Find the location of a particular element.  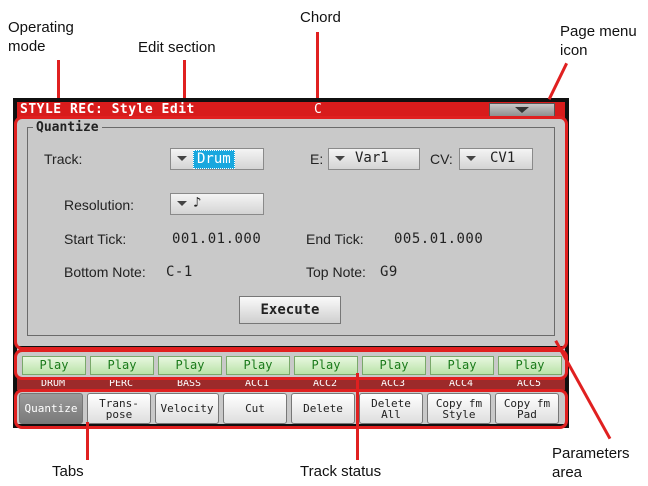

callout-edit-section: Edit section is located at coordinates (177, 47).